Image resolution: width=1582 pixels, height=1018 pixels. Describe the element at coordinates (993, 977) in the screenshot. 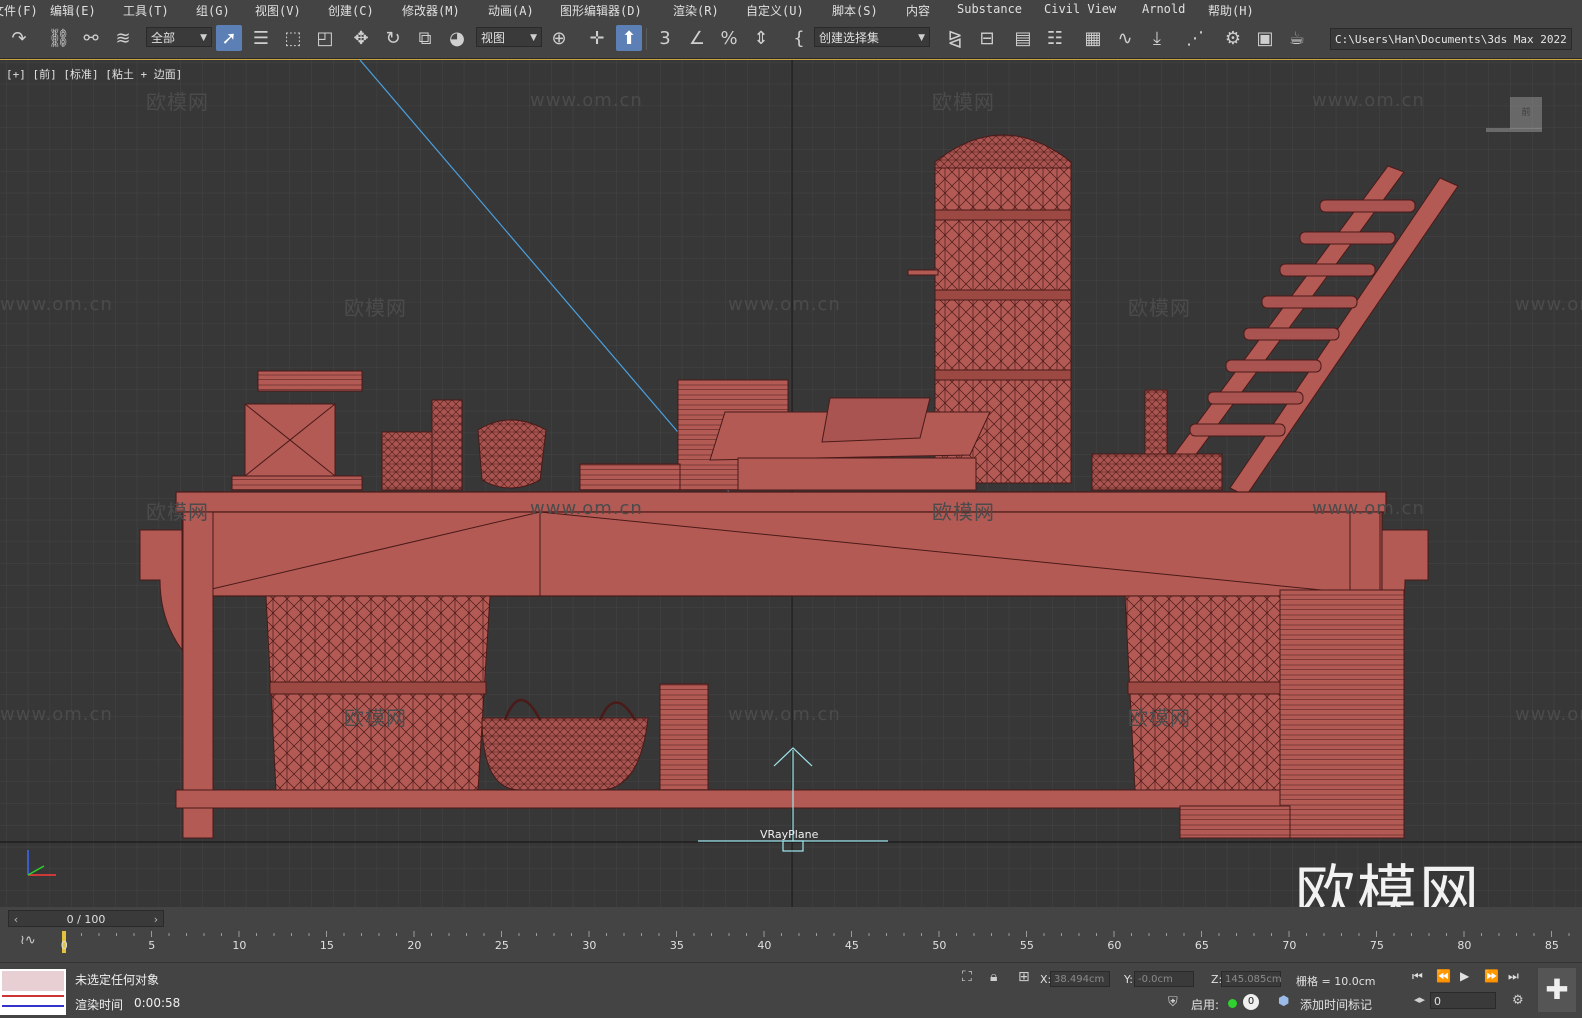

I see `lock-icon: 🔒︎` at that location.